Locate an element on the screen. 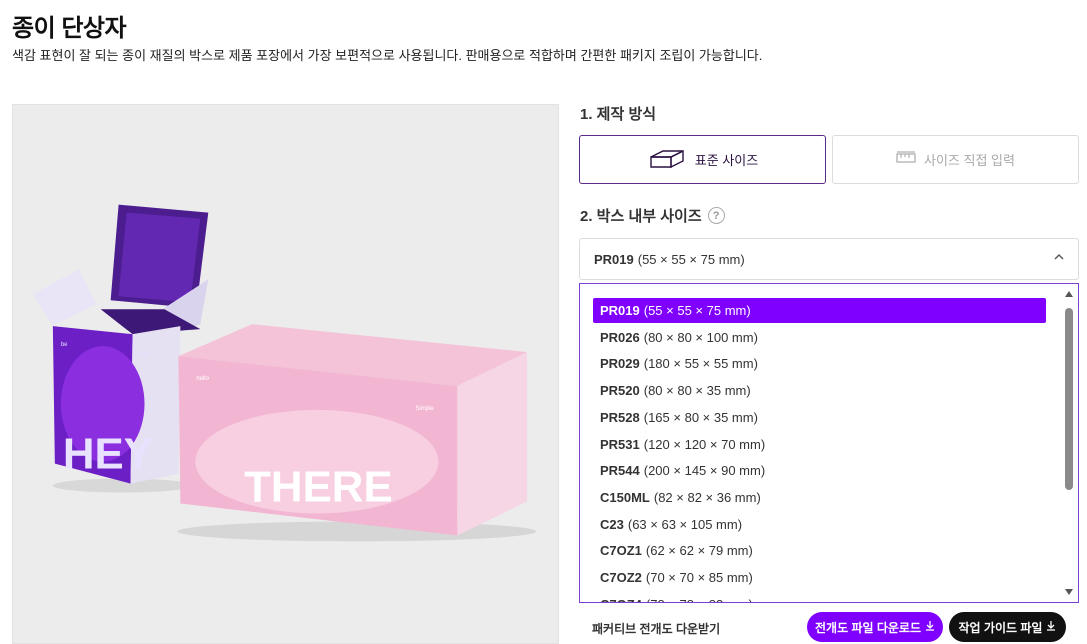 This screenshot has width=1087, height=644. size-option-dims: (55 × 55 × 75 mm) is located at coordinates (697, 310).